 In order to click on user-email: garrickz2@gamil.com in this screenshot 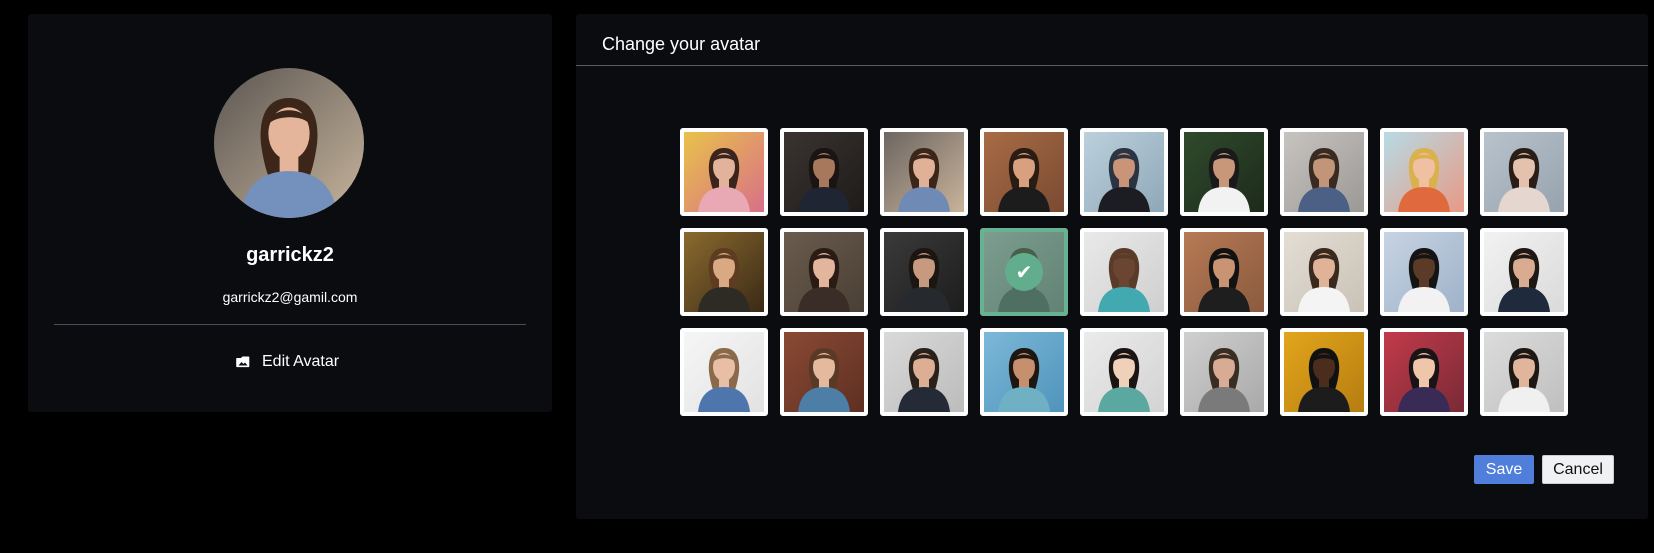, I will do `click(290, 297)`.